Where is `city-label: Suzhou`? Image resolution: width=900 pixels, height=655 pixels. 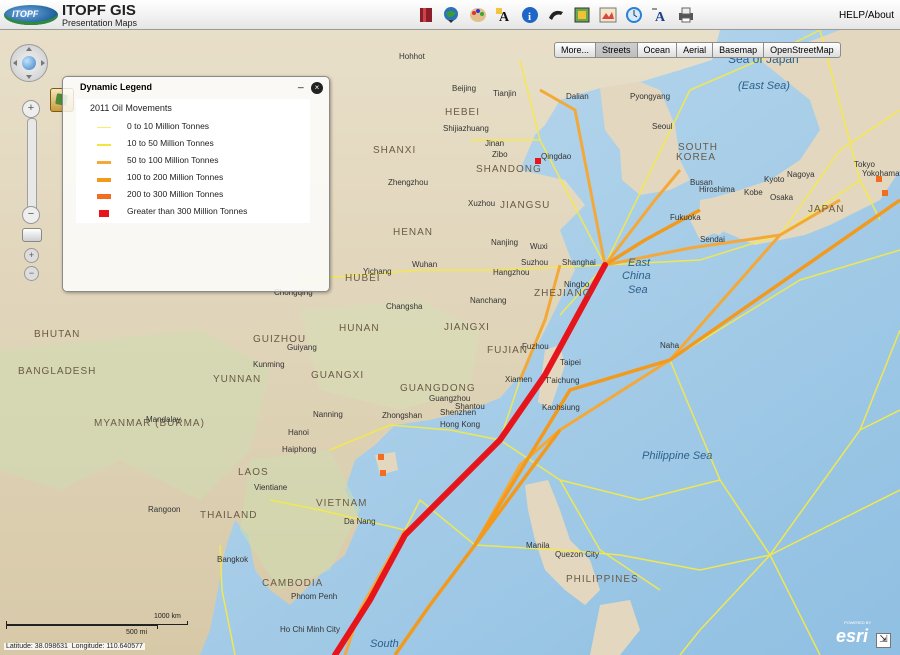 city-label: Suzhou is located at coordinates (535, 262).